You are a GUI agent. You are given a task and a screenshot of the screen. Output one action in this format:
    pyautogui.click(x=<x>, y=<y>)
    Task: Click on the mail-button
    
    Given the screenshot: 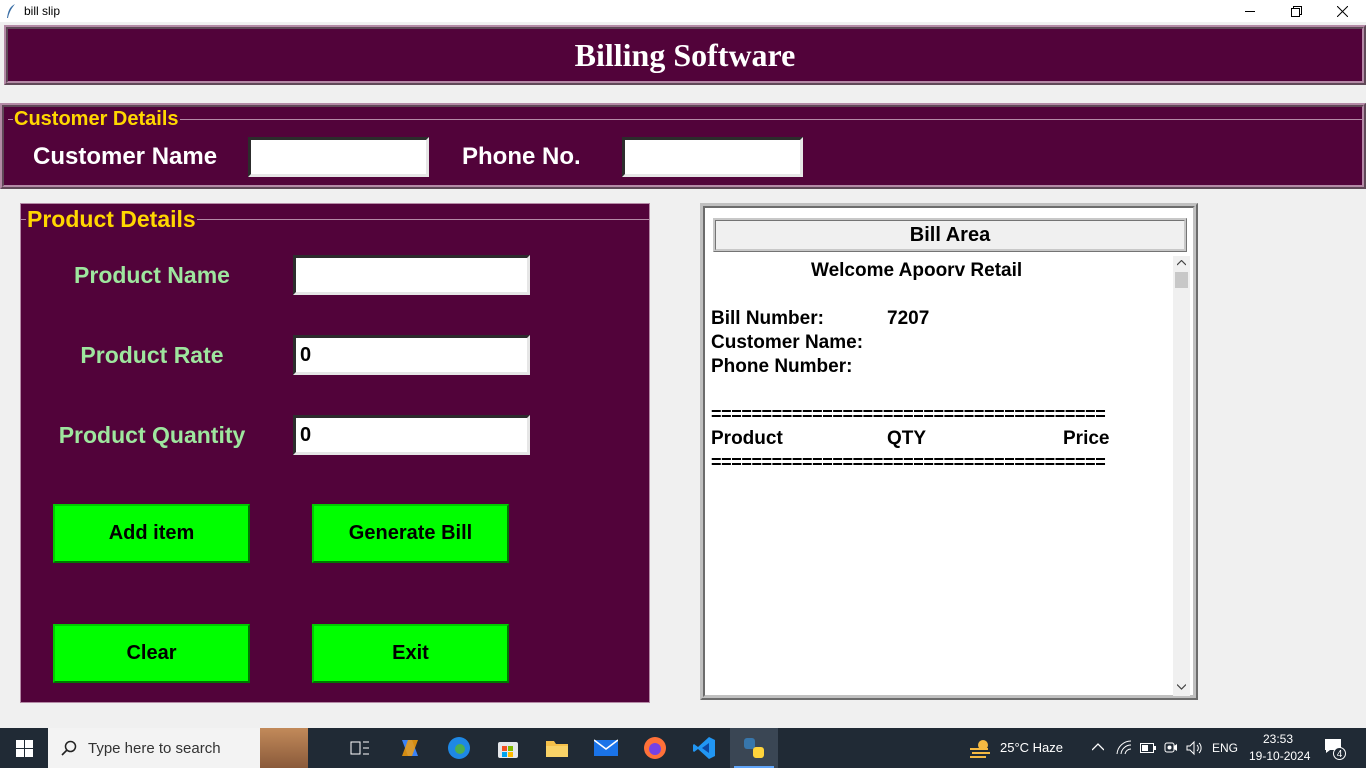 What is the action you would take?
    pyautogui.click(x=606, y=748)
    